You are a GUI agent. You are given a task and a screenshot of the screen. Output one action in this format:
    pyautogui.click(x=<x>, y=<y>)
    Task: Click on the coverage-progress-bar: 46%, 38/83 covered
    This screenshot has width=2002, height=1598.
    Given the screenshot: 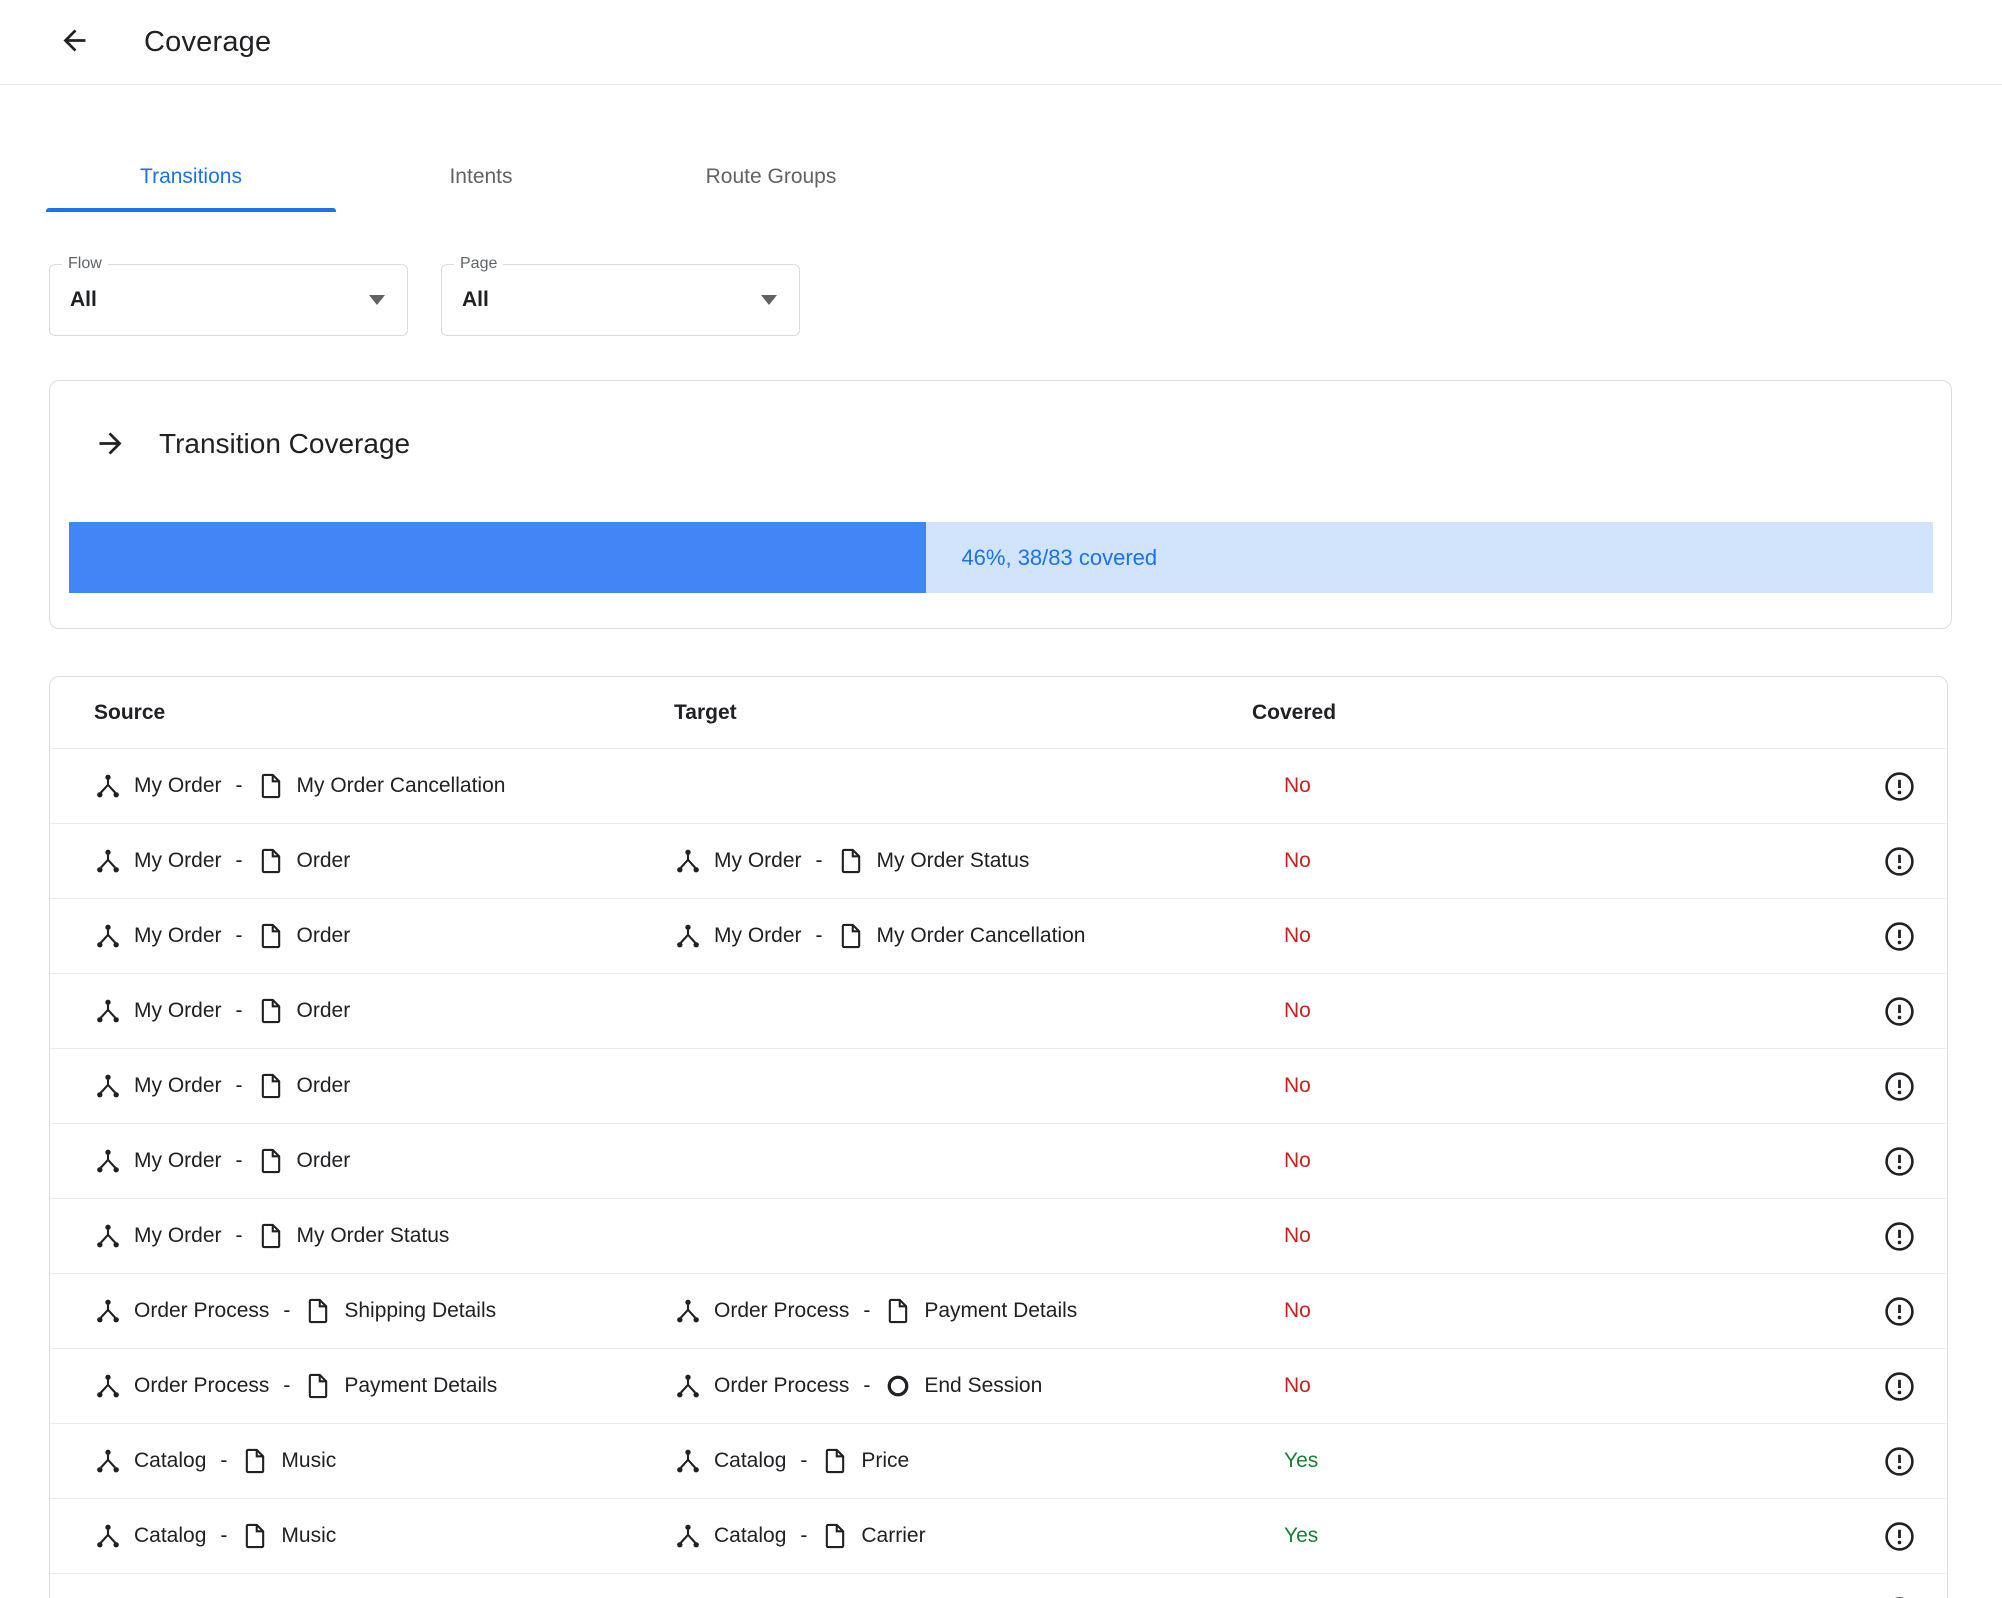 What is the action you would take?
    pyautogui.click(x=1001, y=557)
    